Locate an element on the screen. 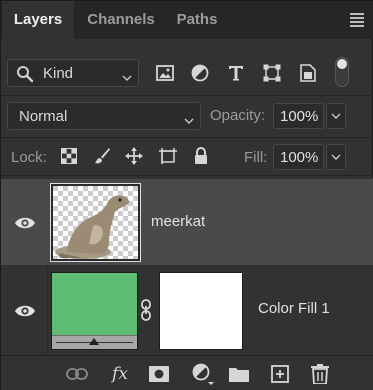  type-filter-icon is located at coordinates (236, 73).